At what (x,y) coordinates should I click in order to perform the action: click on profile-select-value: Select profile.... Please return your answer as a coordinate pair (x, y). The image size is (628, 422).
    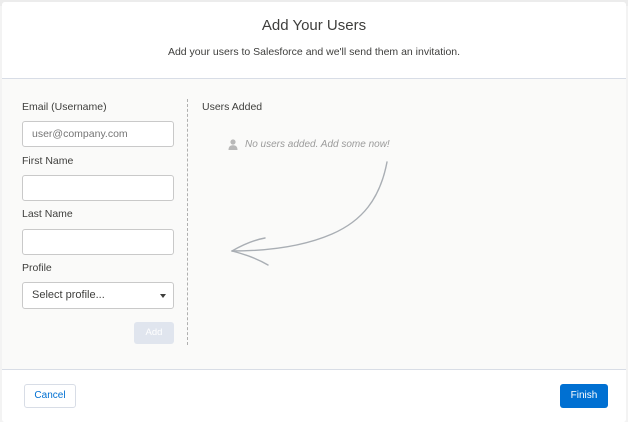
    Looking at the image, I should click on (68, 295).